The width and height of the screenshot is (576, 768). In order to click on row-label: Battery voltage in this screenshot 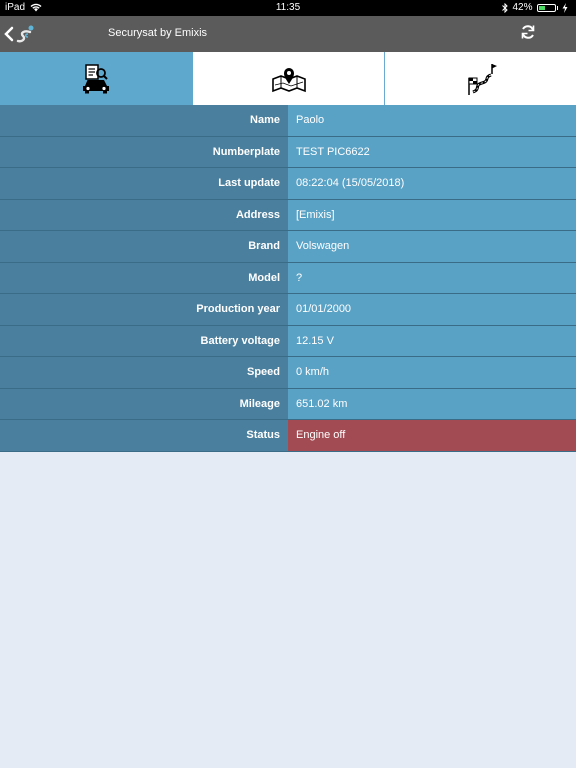, I will do `click(144, 340)`.